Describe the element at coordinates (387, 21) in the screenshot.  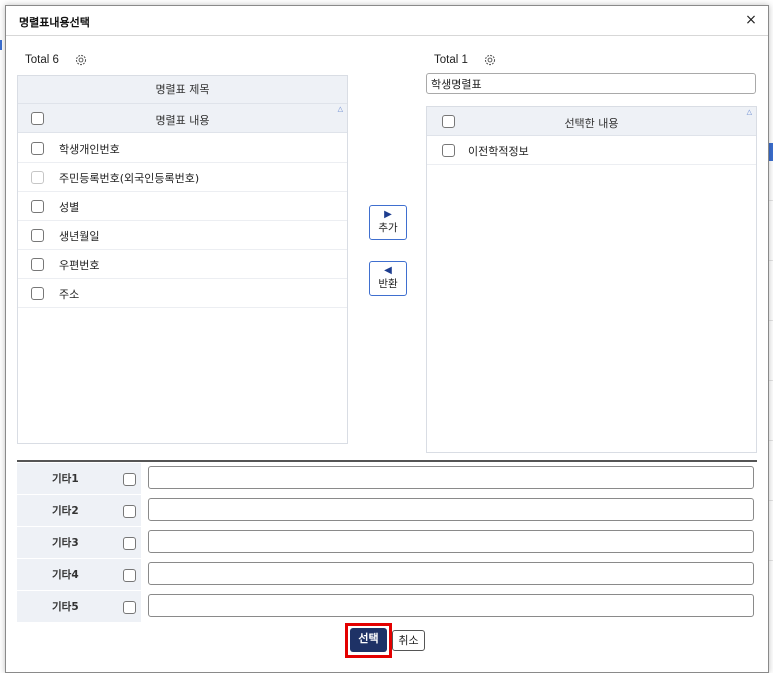
I see `dialog-titlebar: 명렬표내용선택 ×` at that location.